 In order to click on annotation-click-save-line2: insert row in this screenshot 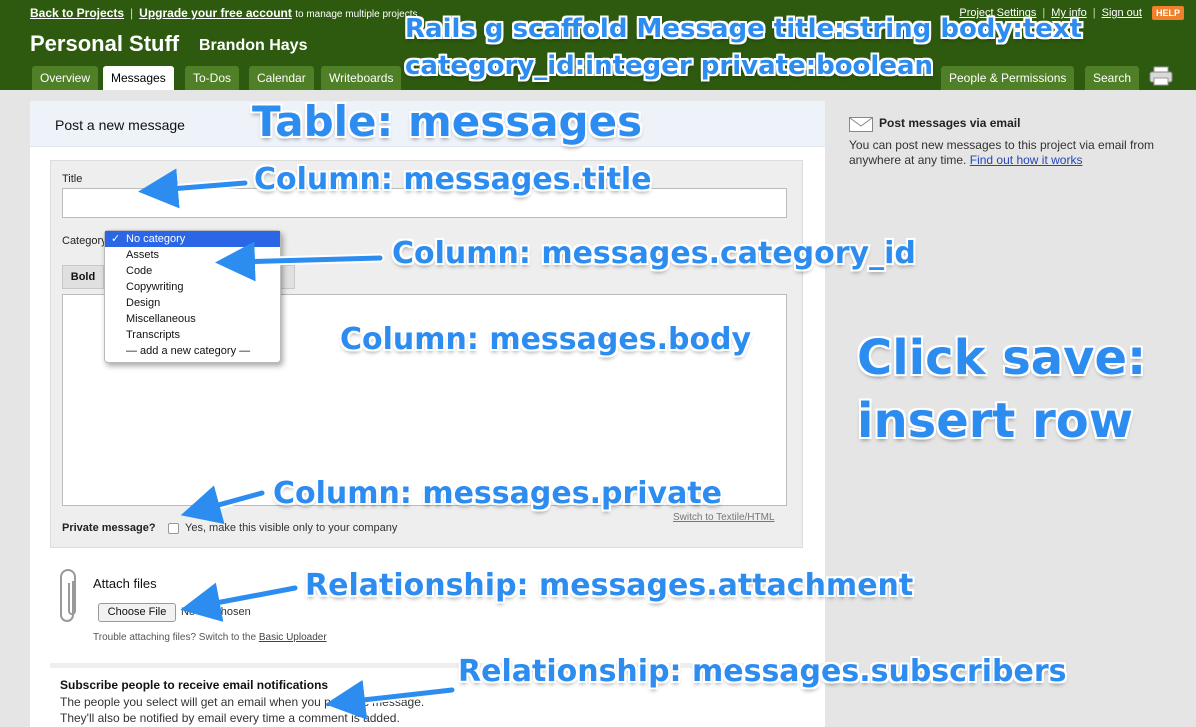, I will do `click(995, 421)`.